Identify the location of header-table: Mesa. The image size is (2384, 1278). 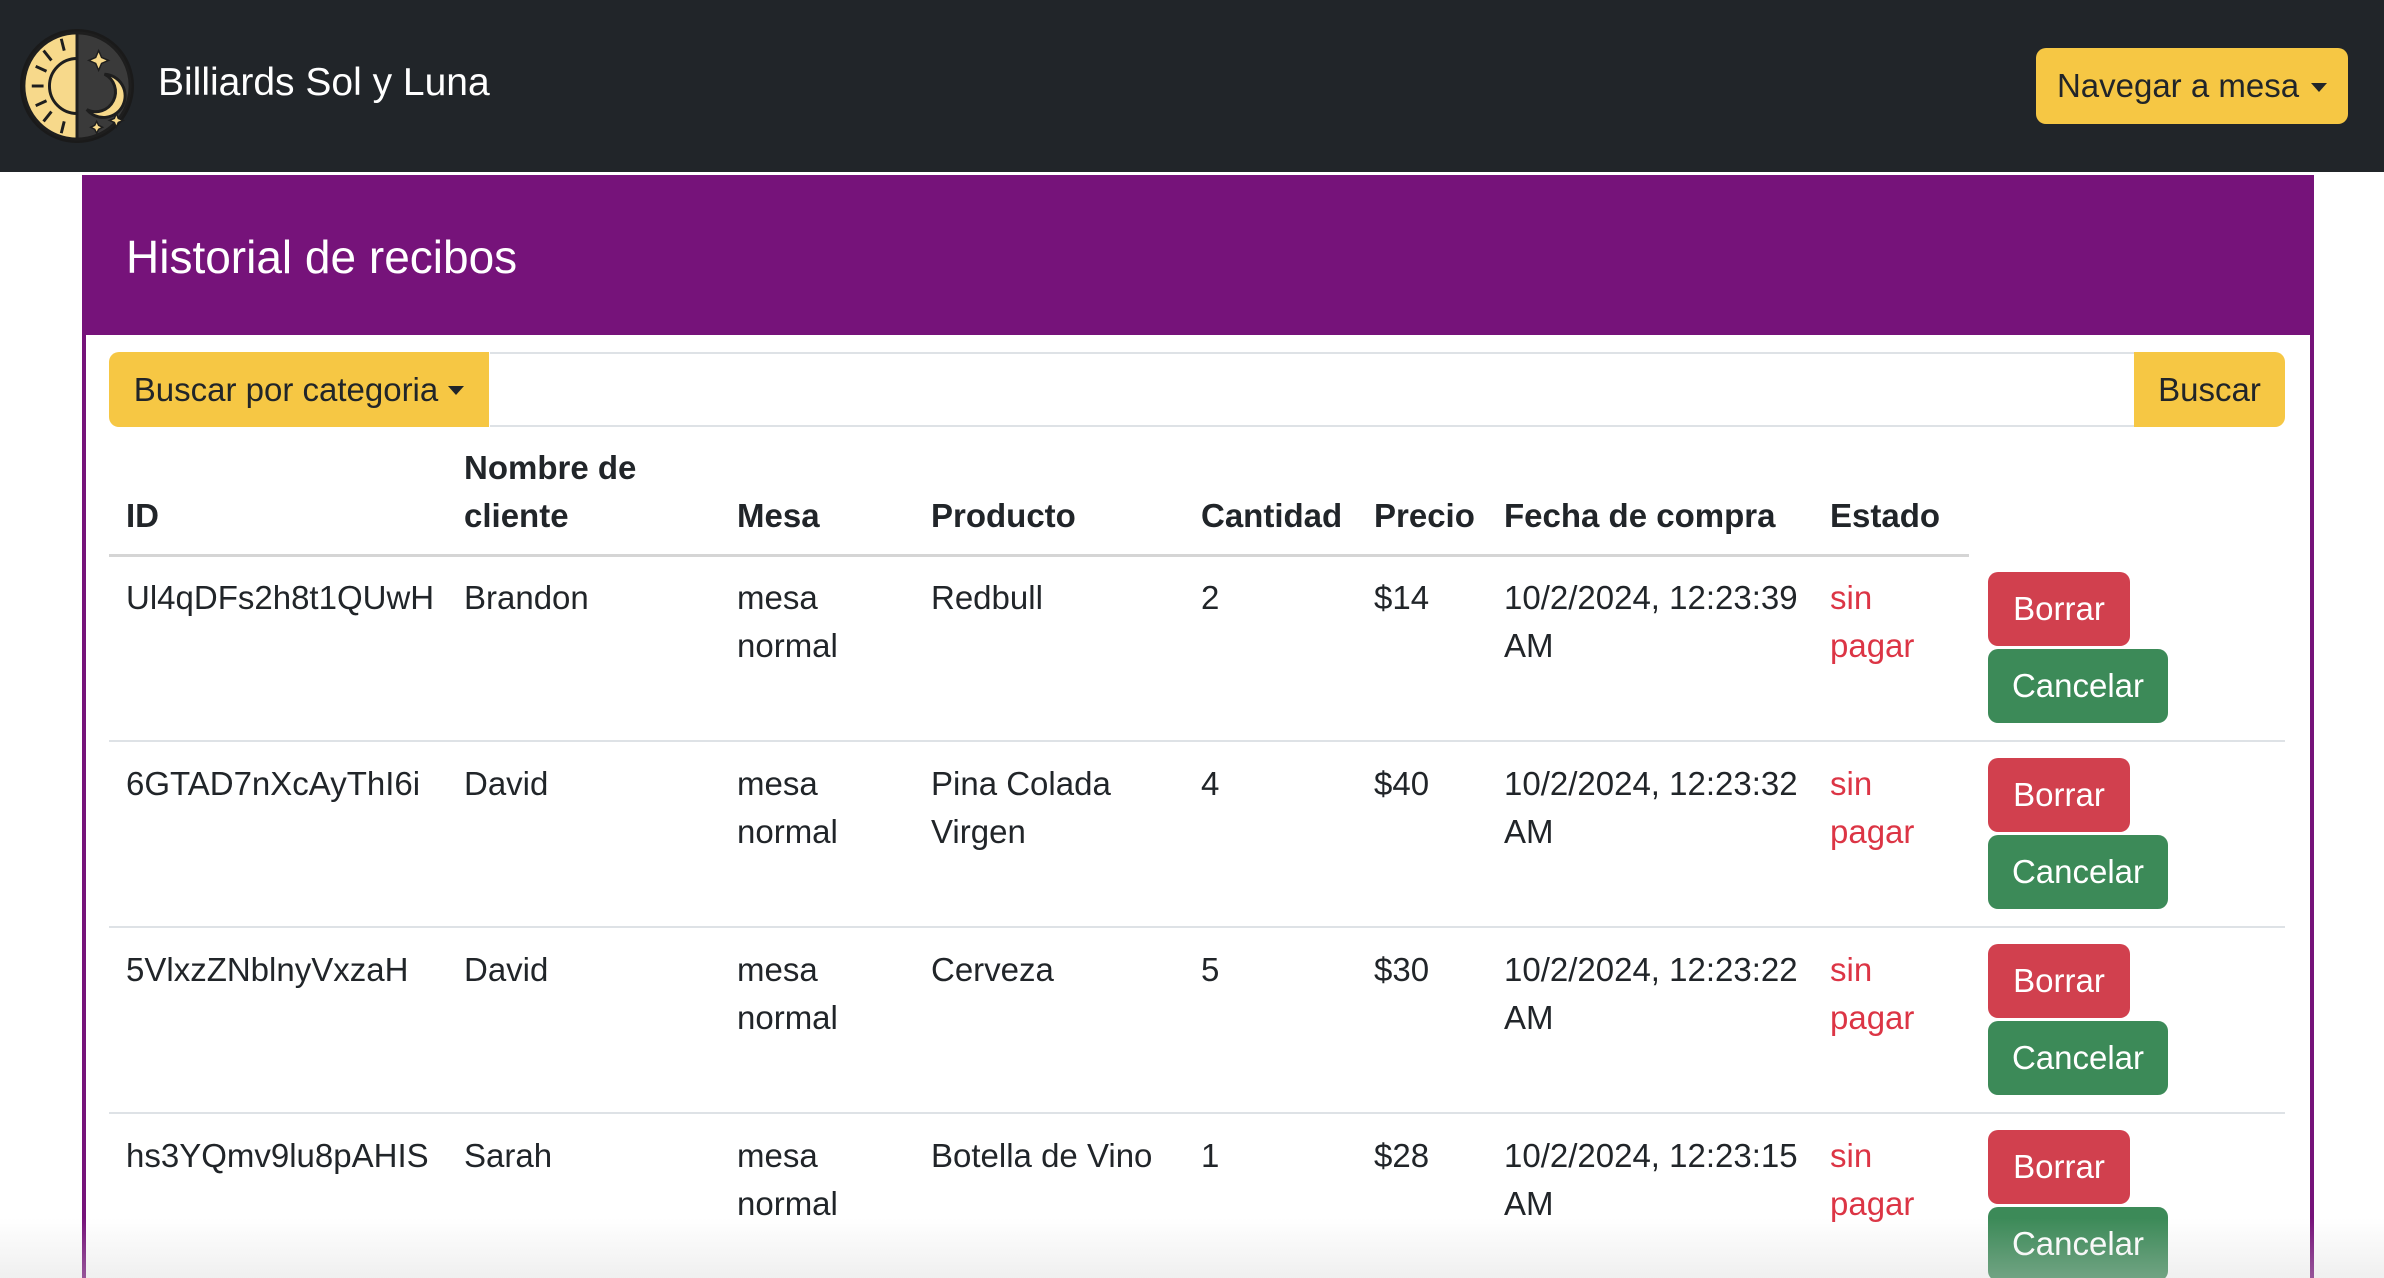
(778, 515).